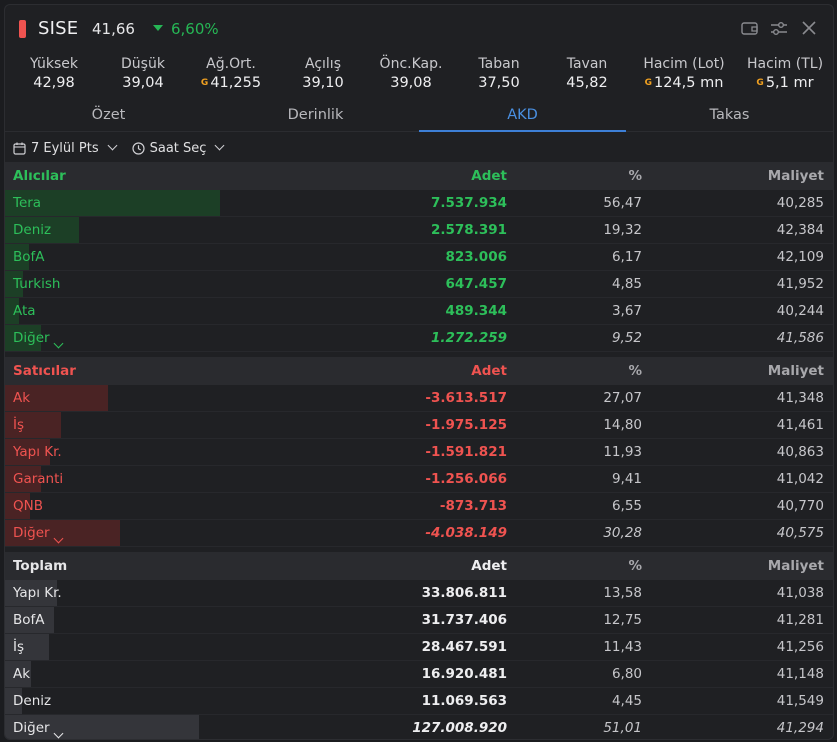 This screenshot has height=742, width=837. What do you see at coordinates (19, 148) in the screenshot?
I see `calendar-icon` at bounding box center [19, 148].